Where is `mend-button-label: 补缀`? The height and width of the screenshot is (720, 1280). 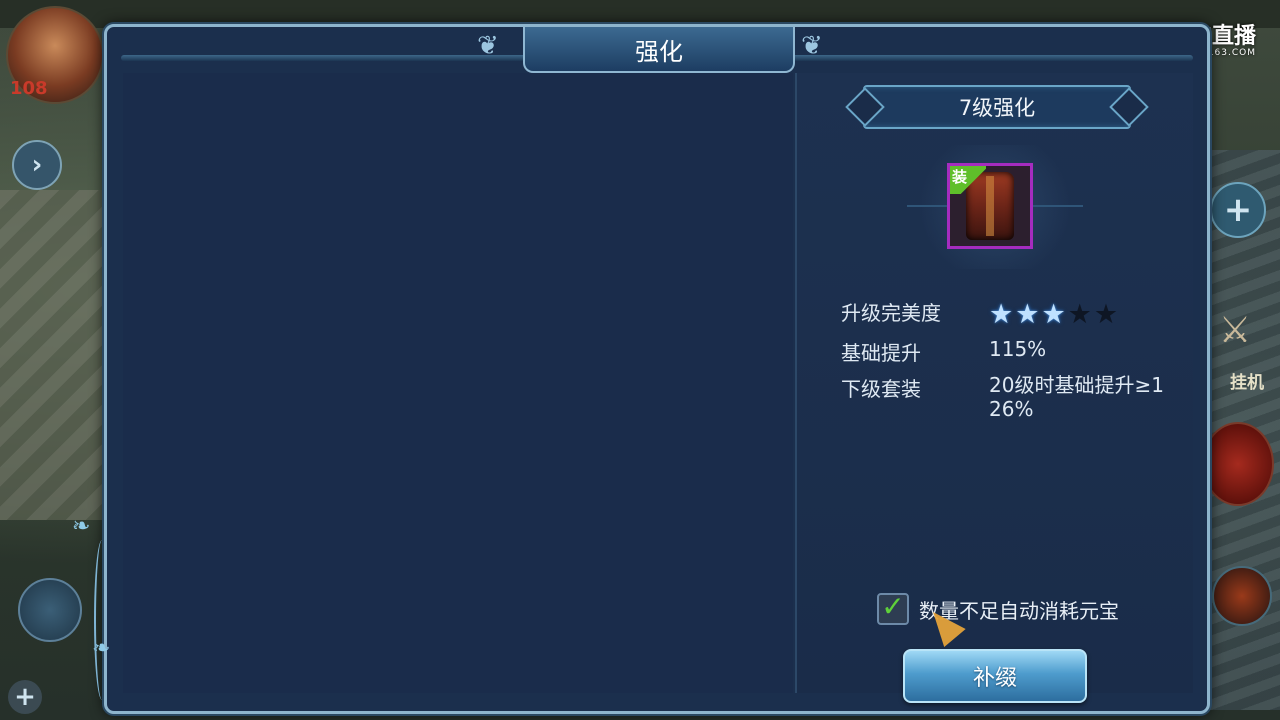 mend-button-label: 补缀 is located at coordinates (994, 678).